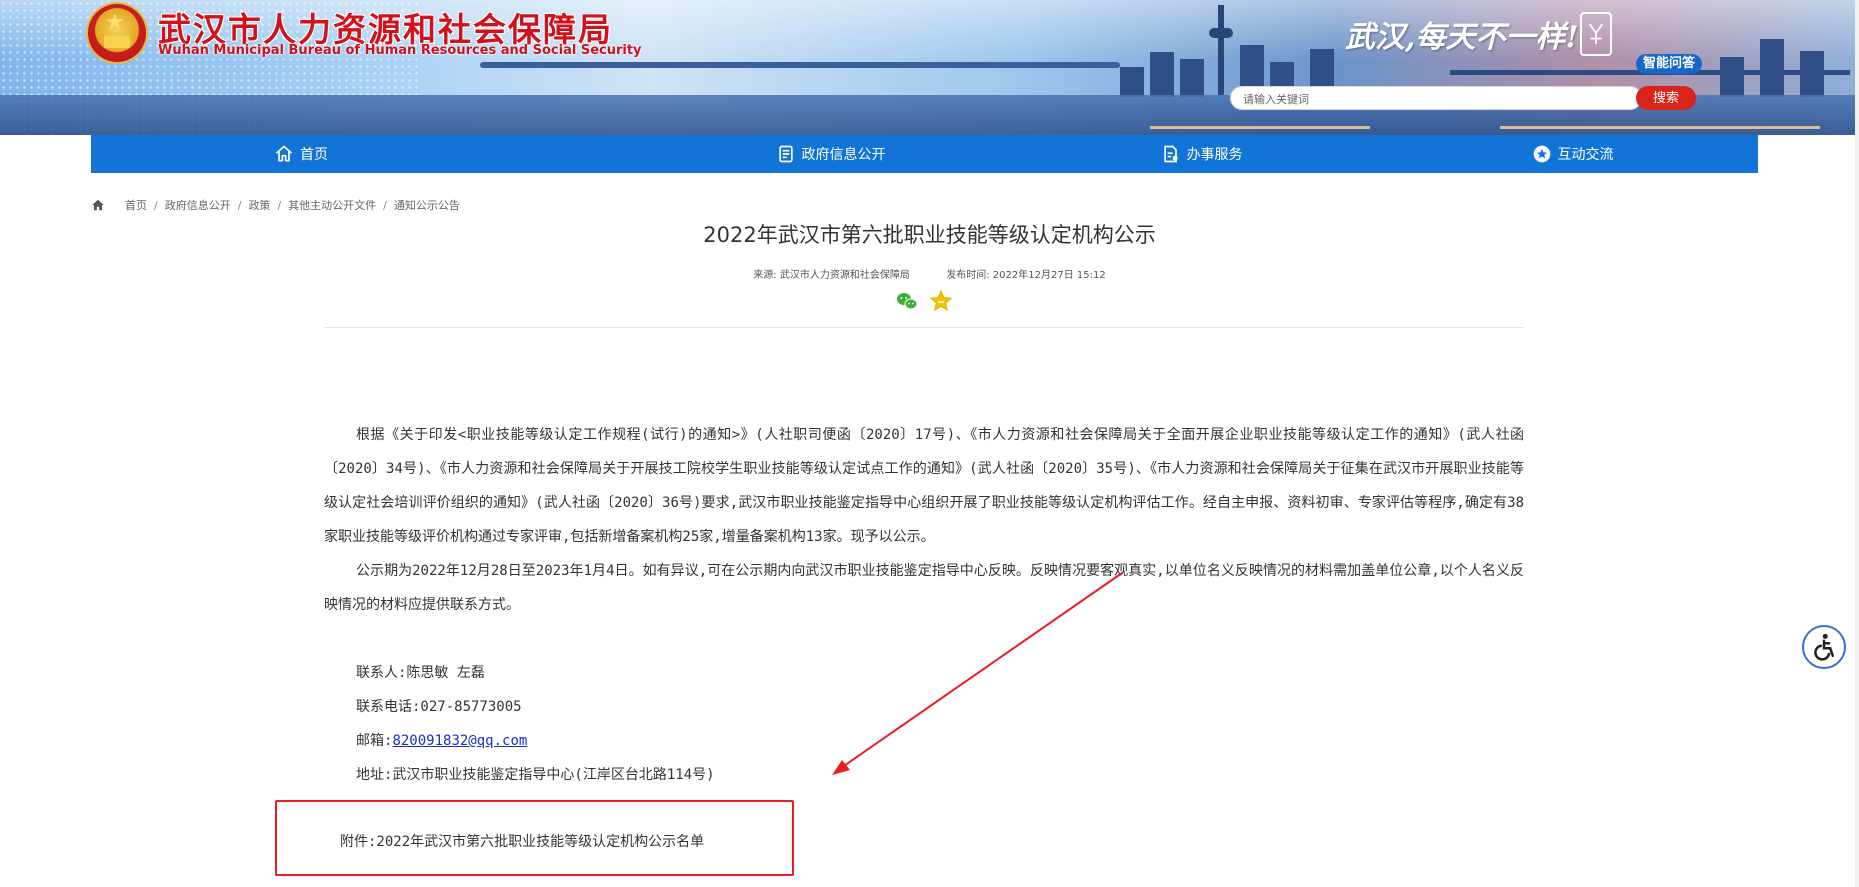  Describe the element at coordinates (1666, 98) in the screenshot. I see `search-button: 搜索` at that location.